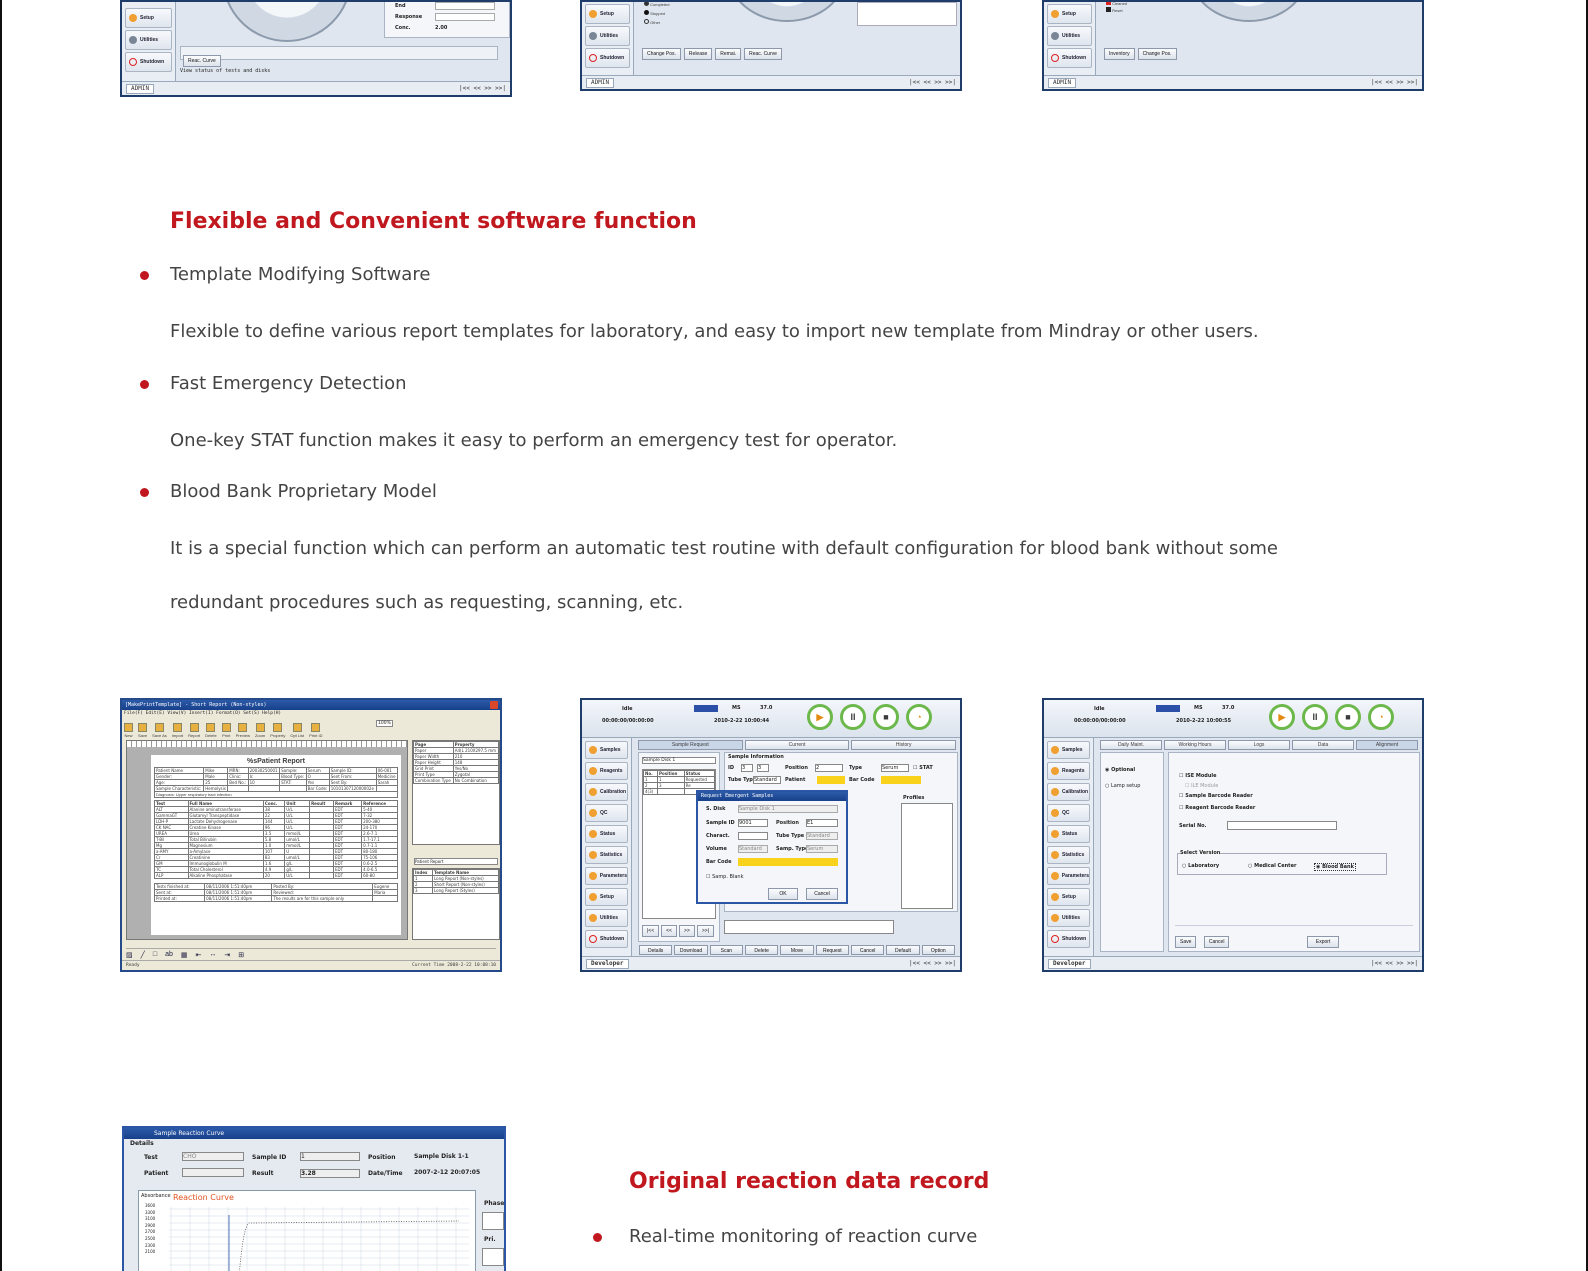  What do you see at coordinates (315, 730) in the screenshot?
I see `print-id-button: Print ID` at bounding box center [315, 730].